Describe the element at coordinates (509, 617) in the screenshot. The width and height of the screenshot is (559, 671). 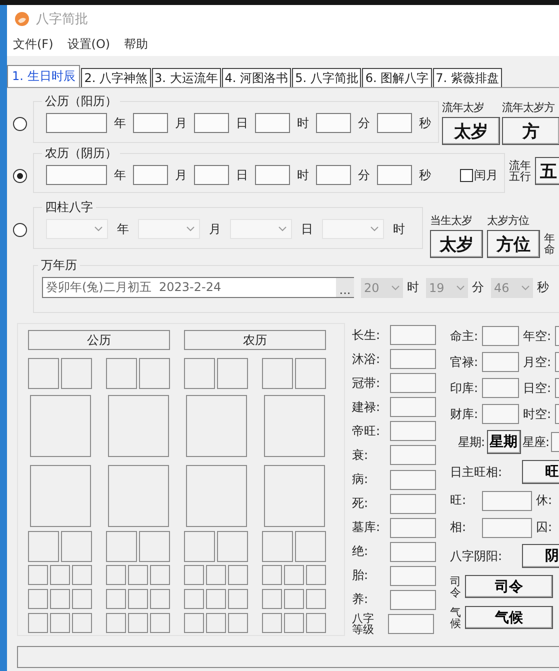
I see `info-button: 气候` at that location.